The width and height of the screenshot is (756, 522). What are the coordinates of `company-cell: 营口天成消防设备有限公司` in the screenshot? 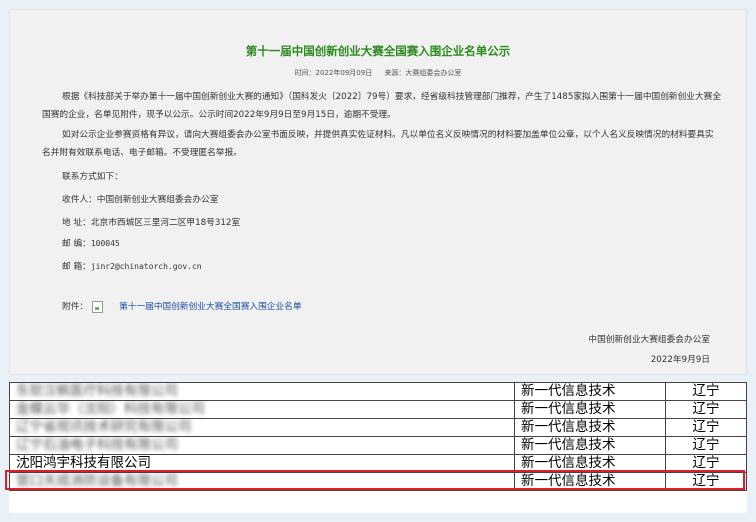 It's located at (262, 481).